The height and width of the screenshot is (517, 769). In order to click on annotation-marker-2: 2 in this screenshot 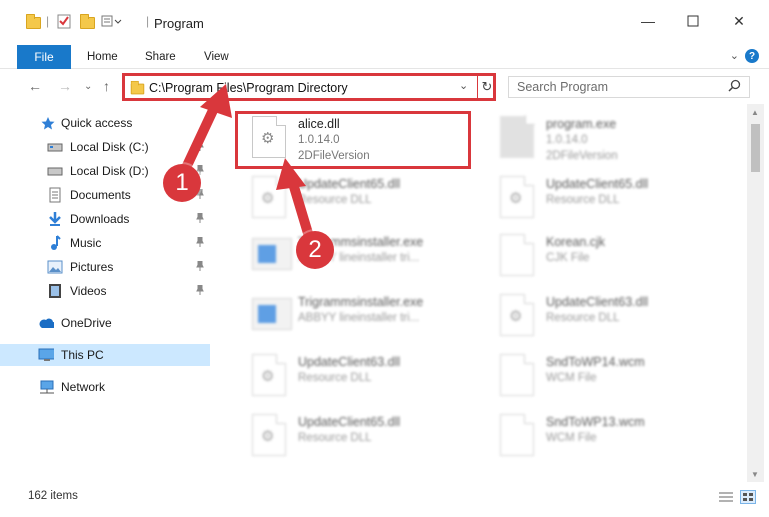, I will do `click(315, 250)`.